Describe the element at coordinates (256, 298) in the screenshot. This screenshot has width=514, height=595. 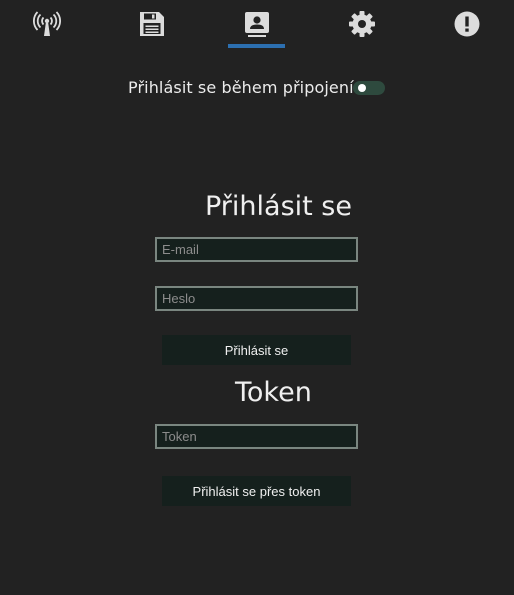
I see `password-field` at that location.